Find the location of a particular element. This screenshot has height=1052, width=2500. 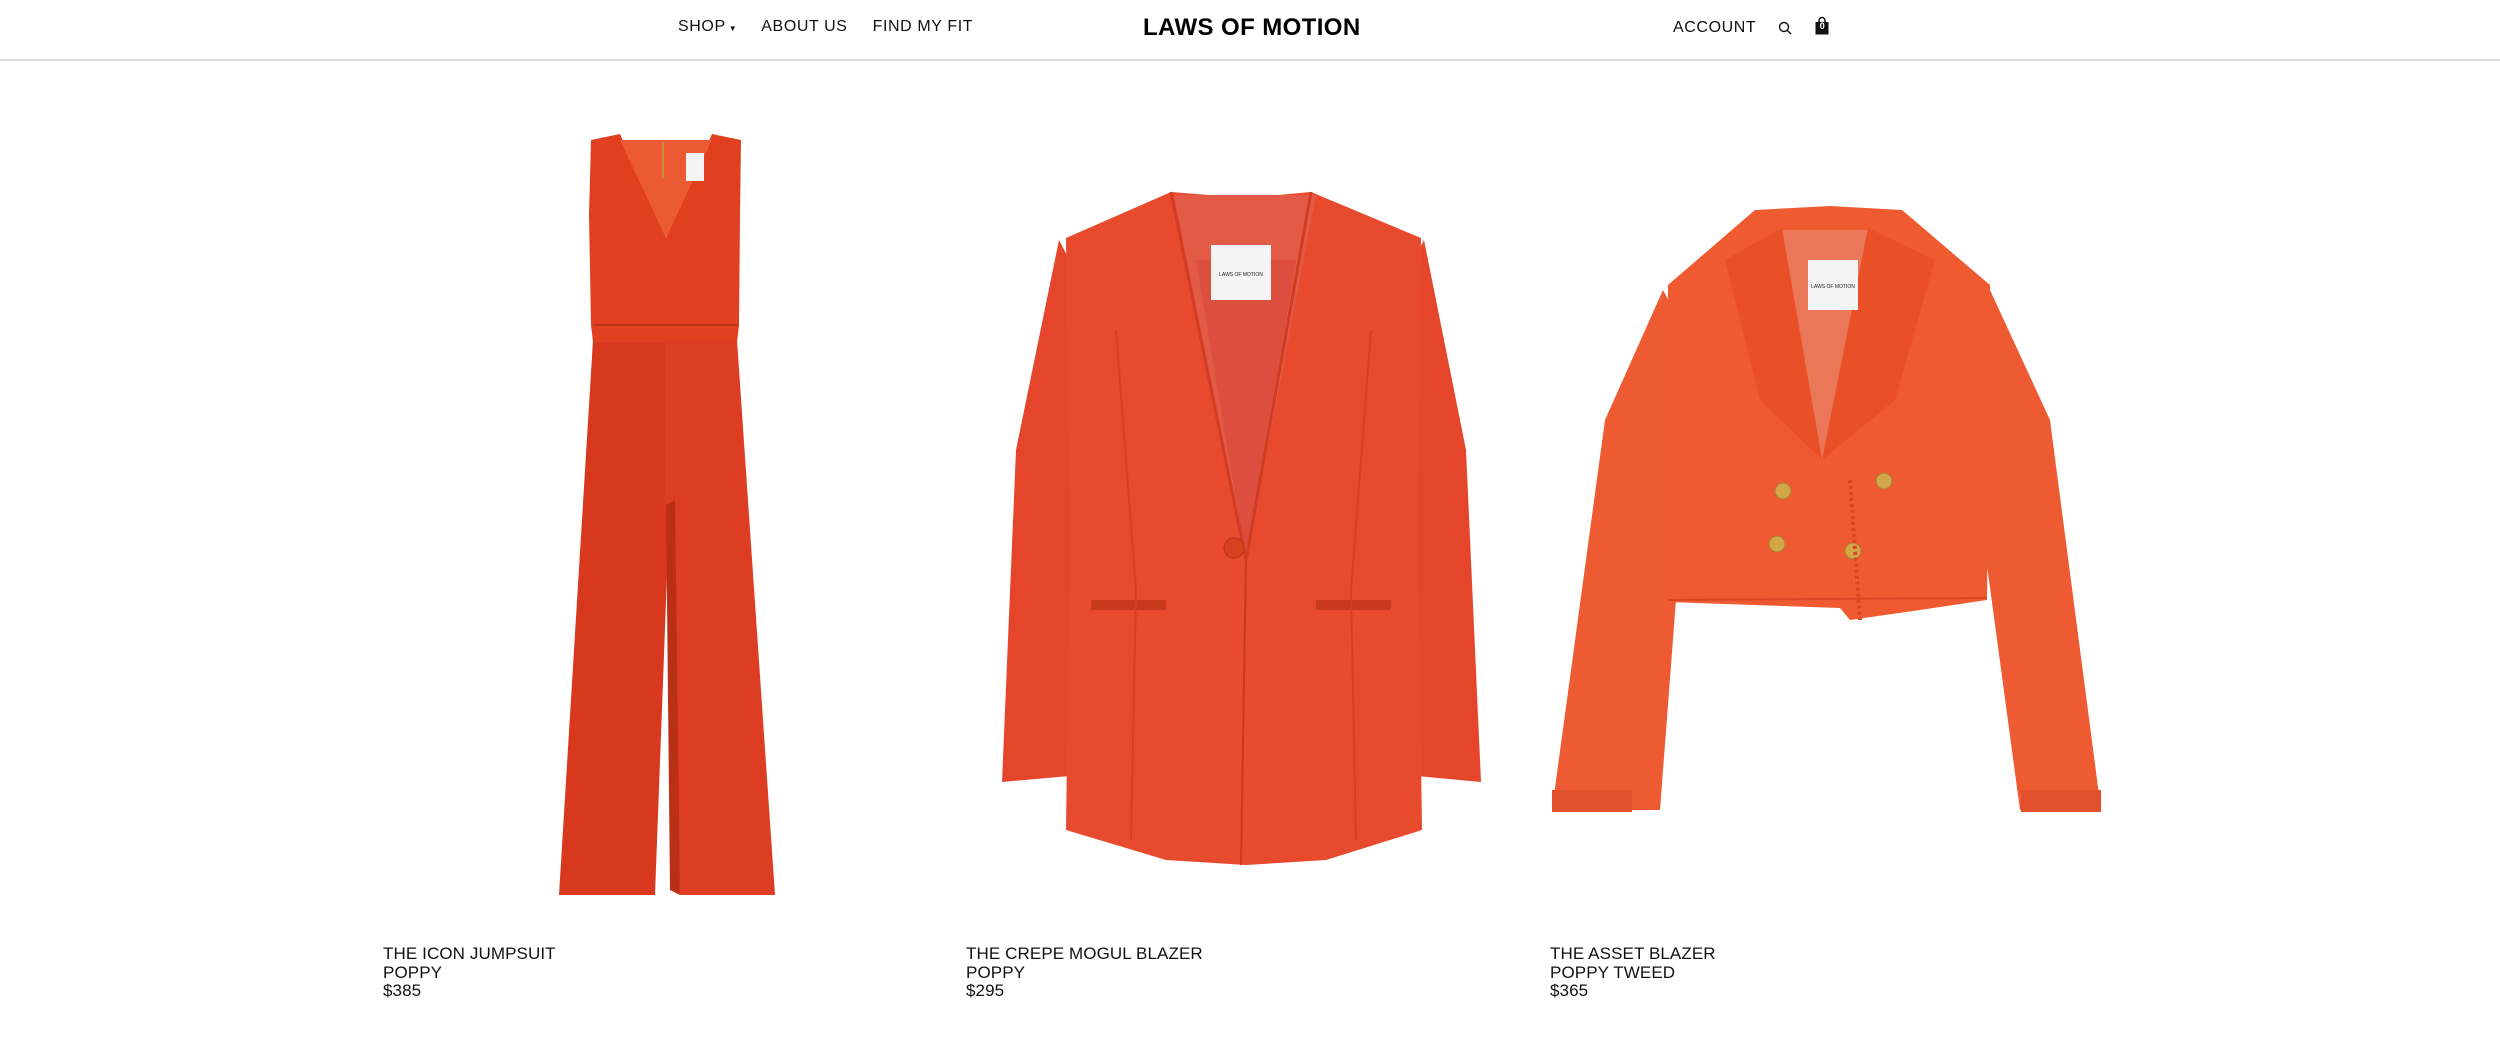

account-link: ACCOUNT is located at coordinates (1714, 28).